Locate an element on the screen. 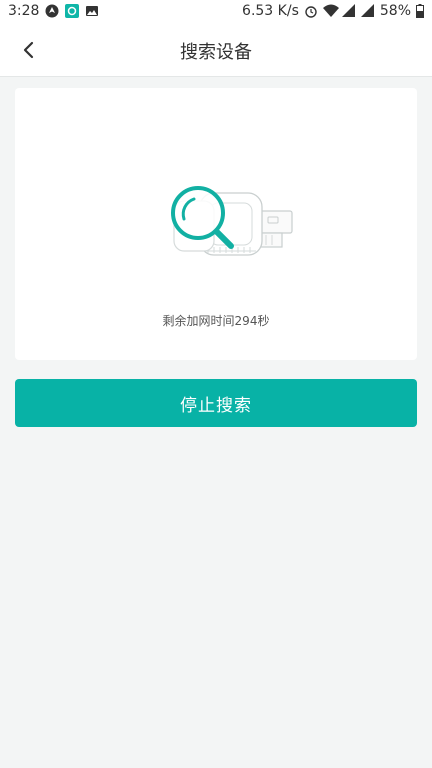  top-bar: 搜索设备 is located at coordinates (216, 50).